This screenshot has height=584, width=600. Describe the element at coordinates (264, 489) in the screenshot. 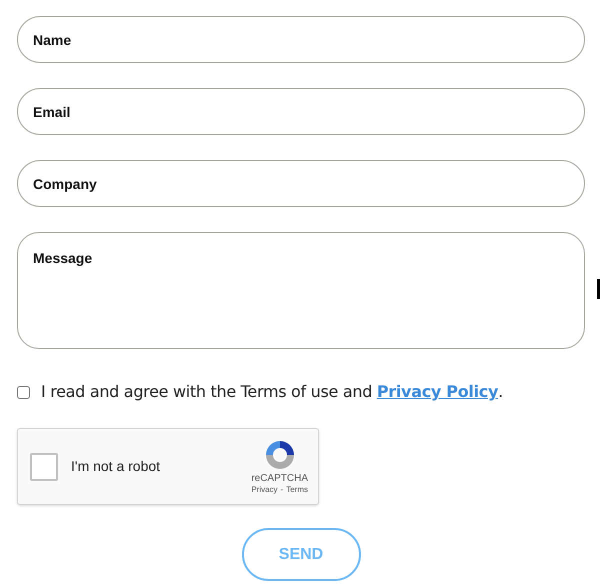

I see `privacy-link: Privacy` at that location.